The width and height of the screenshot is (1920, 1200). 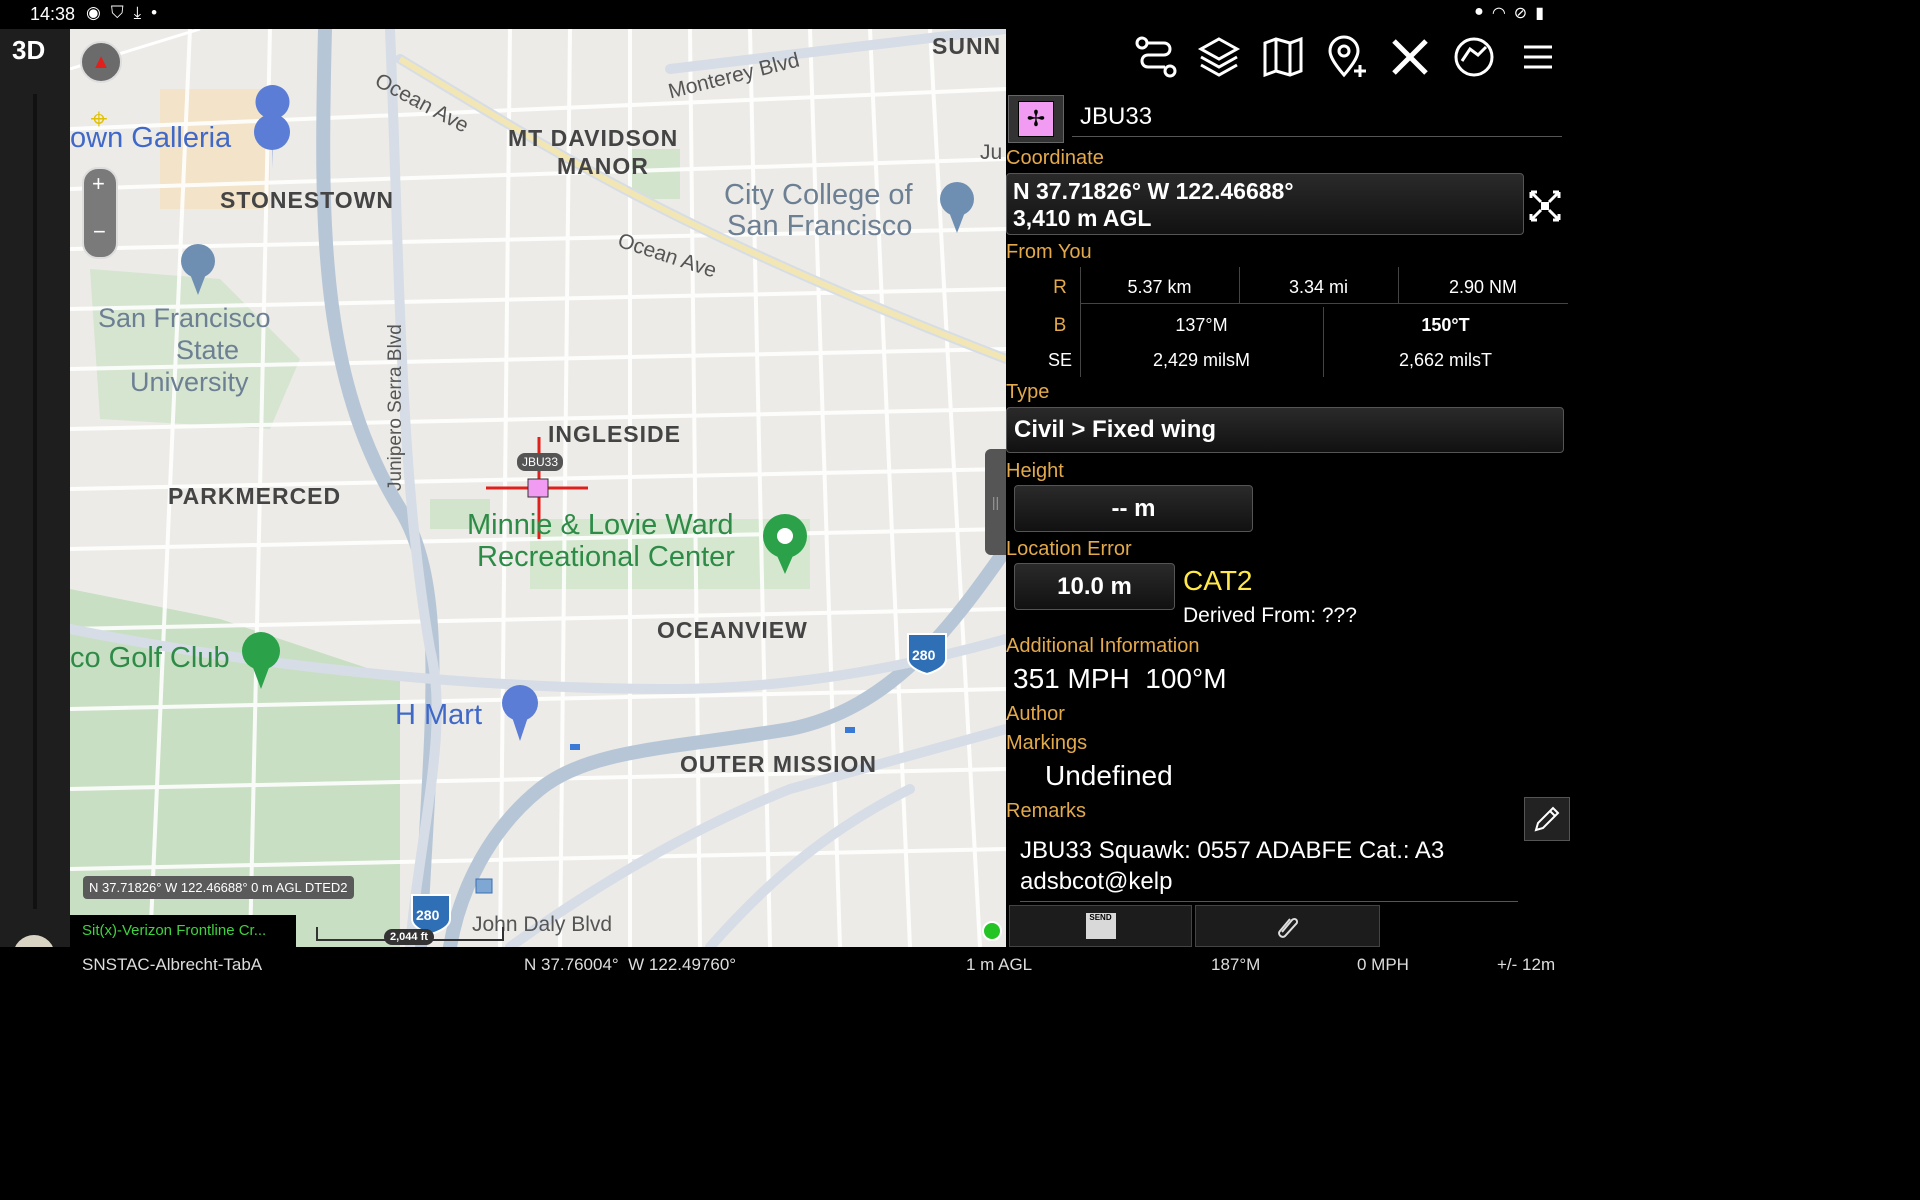 I want to click on type-label: Type, so click(x=1028, y=392).